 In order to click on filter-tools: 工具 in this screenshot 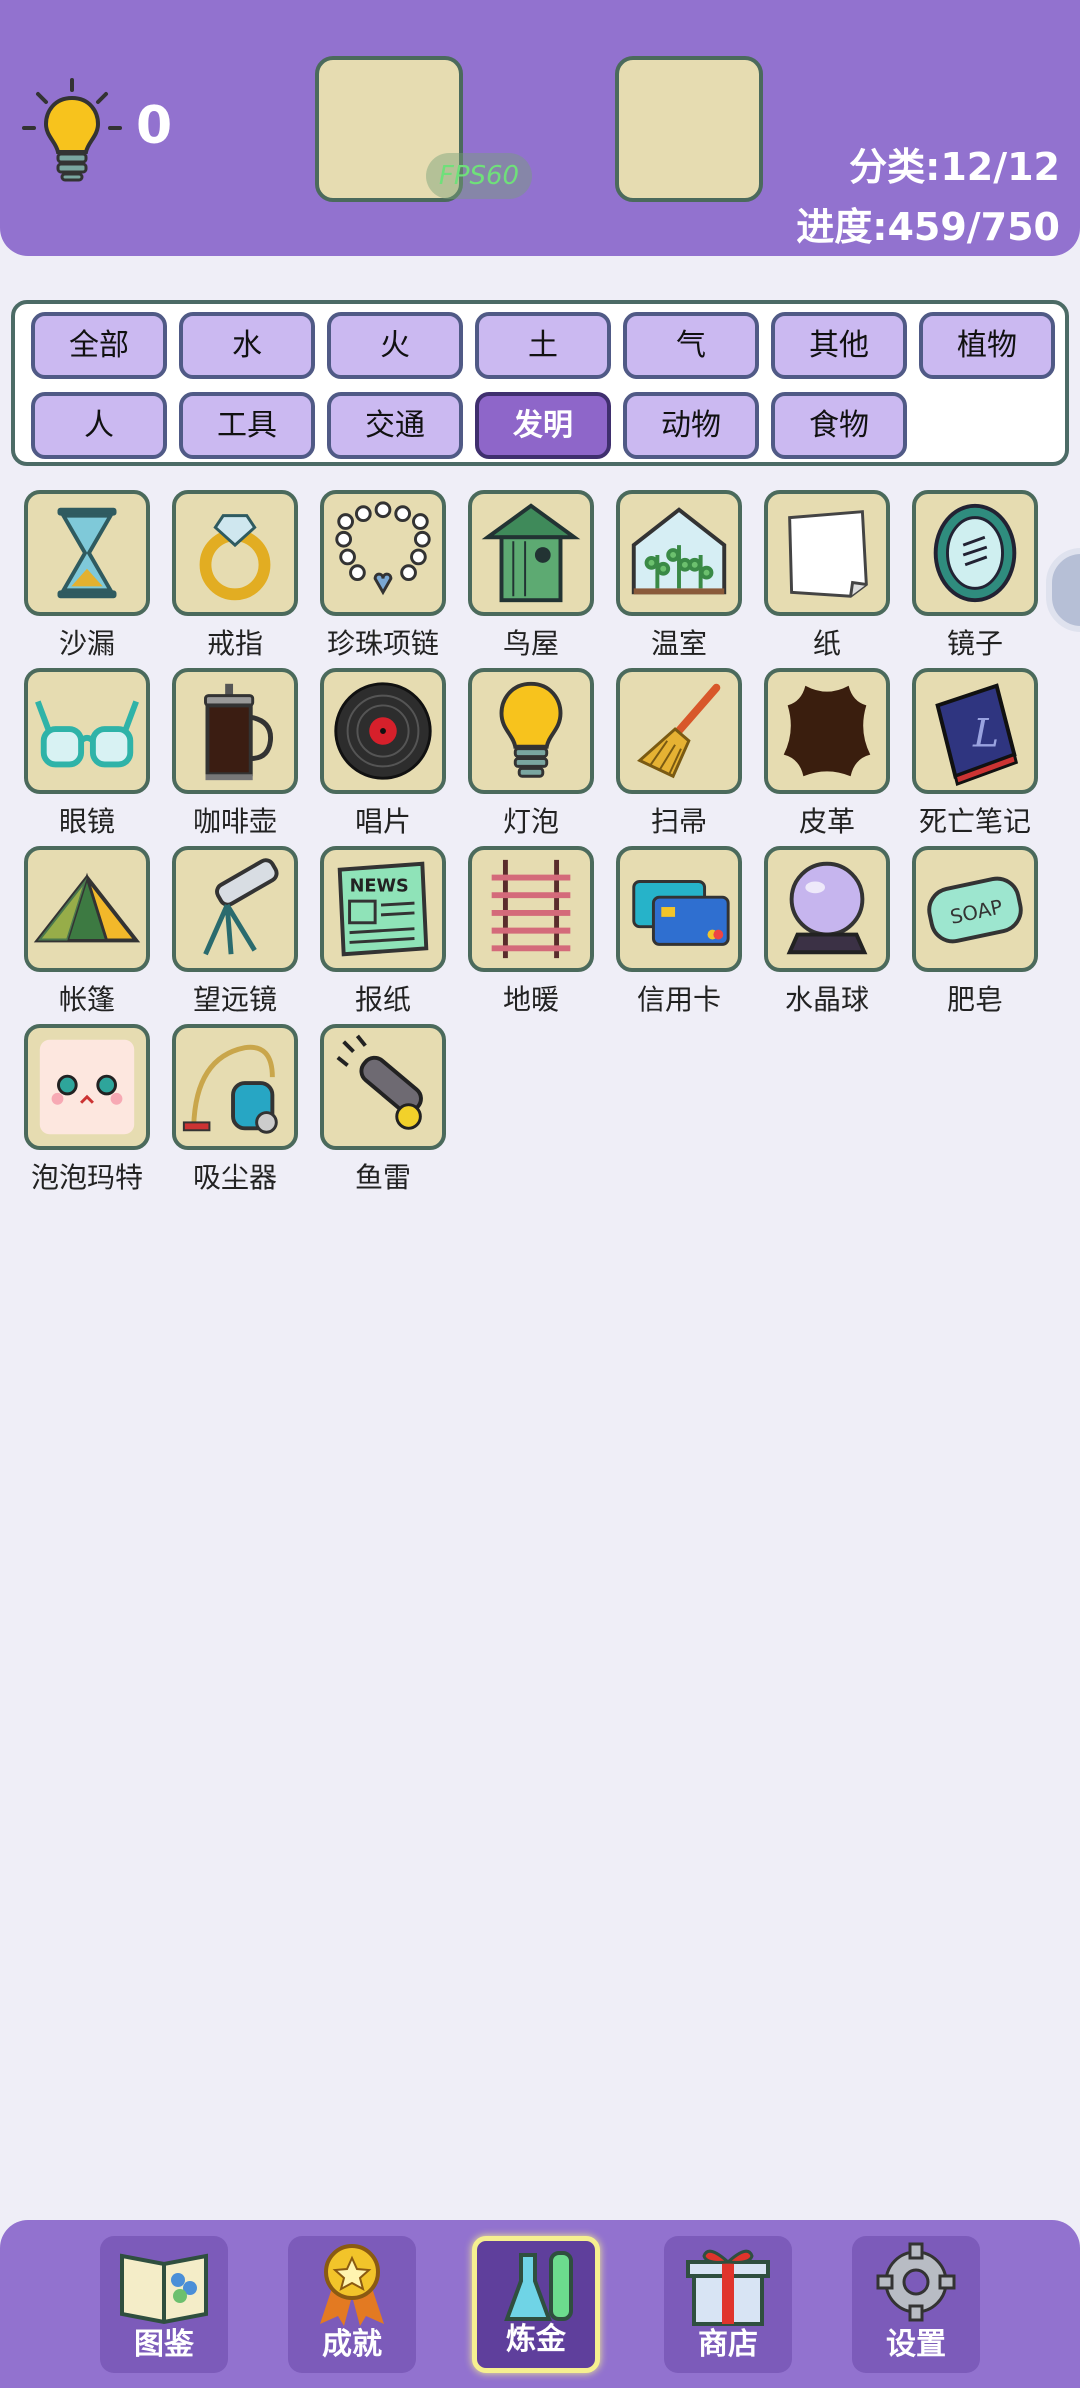, I will do `click(247, 425)`.